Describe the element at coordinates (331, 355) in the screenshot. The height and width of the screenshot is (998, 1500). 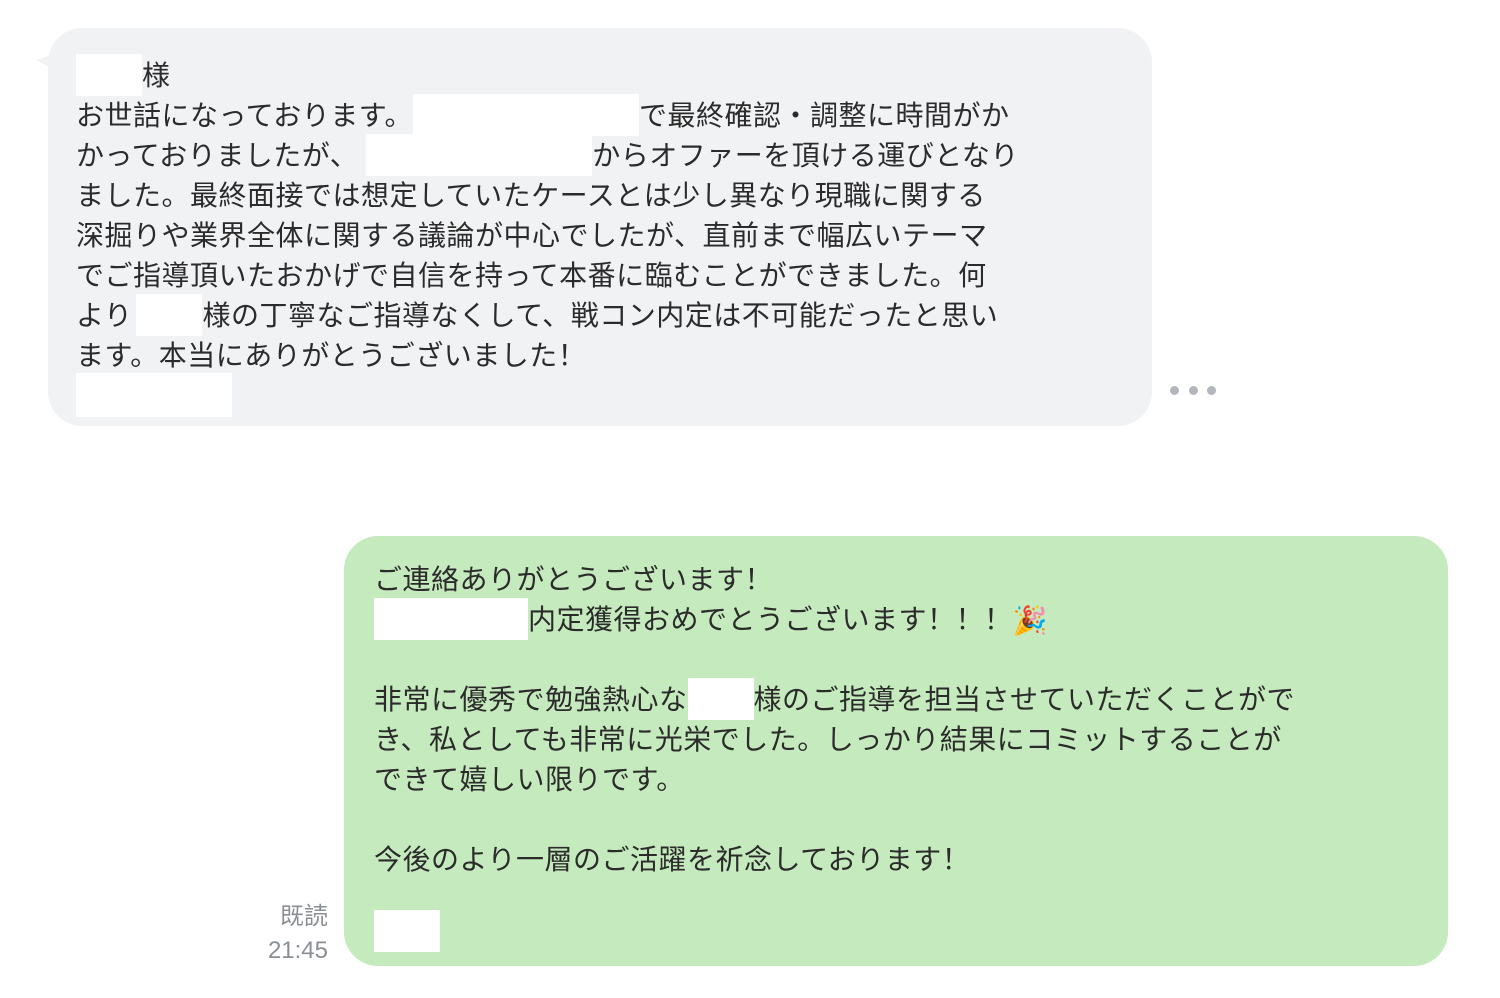
I see `incoming-line-8: ます。本当にありがとうございました！` at that location.